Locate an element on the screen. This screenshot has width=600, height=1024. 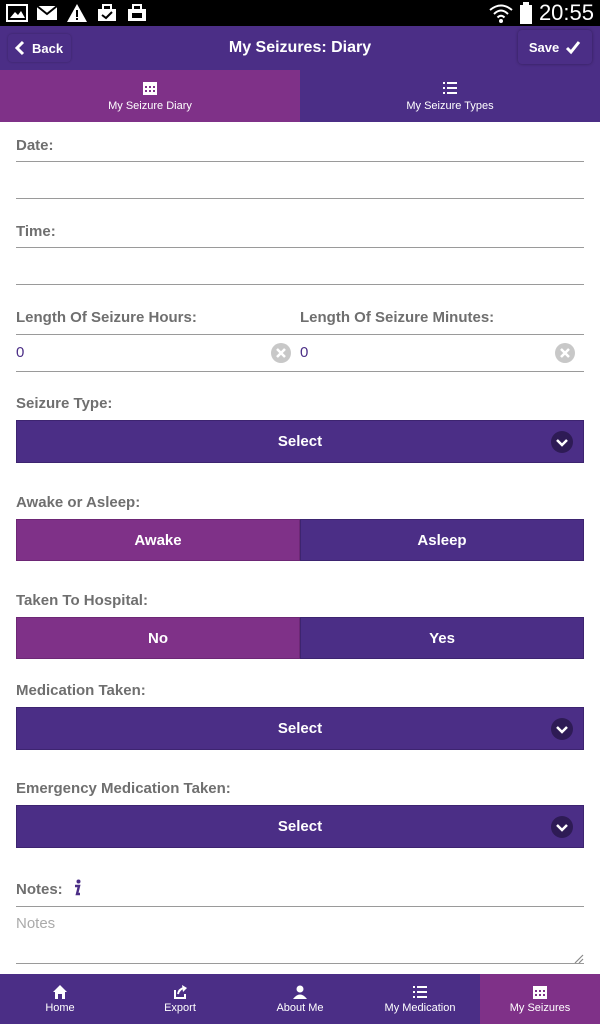
page-title: My Seizures: Diary is located at coordinates (300, 47).